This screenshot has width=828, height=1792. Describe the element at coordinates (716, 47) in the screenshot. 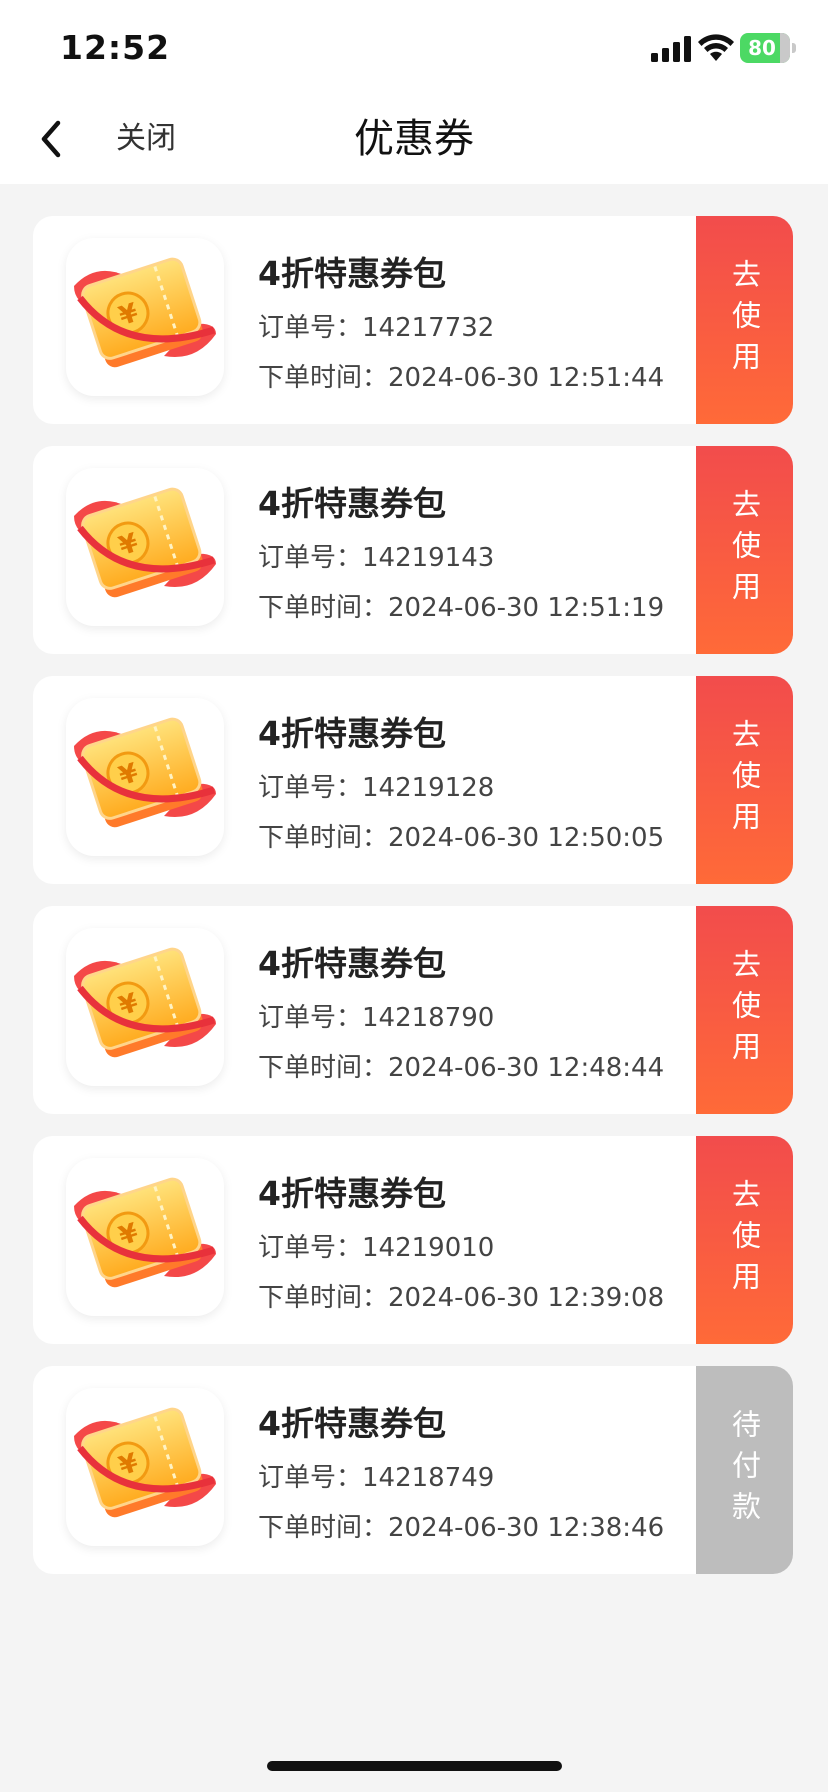

I see `wifi-icon` at that location.